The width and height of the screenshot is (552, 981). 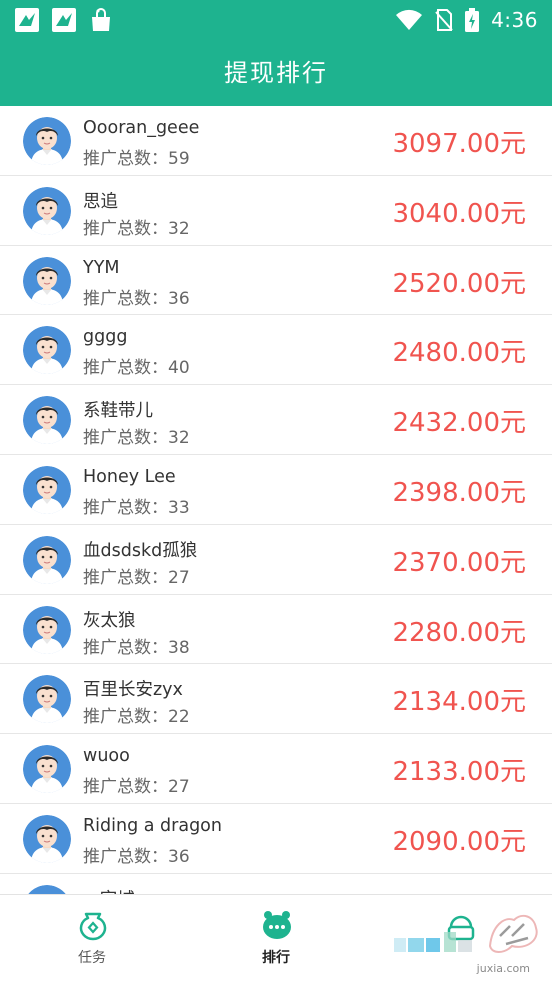 What do you see at coordinates (276, 769) in the screenshot?
I see `ranking-row: wuoo 推广总数：27 2133.00元` at bounding box center [276, 769].